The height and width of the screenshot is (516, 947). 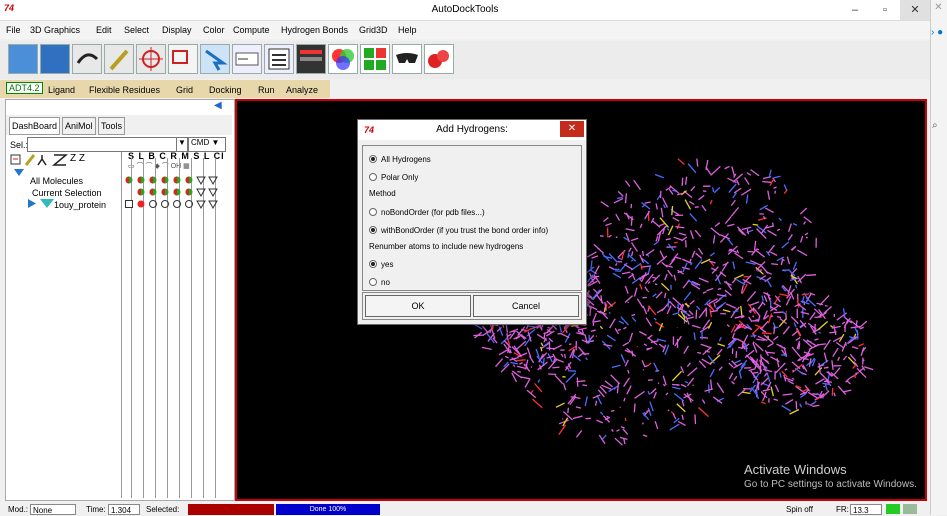 What do you see at coordinates (373, 30) in the screenshot?
I see `menu-grid3d: Grid3D` at bounding box center [373, 30].